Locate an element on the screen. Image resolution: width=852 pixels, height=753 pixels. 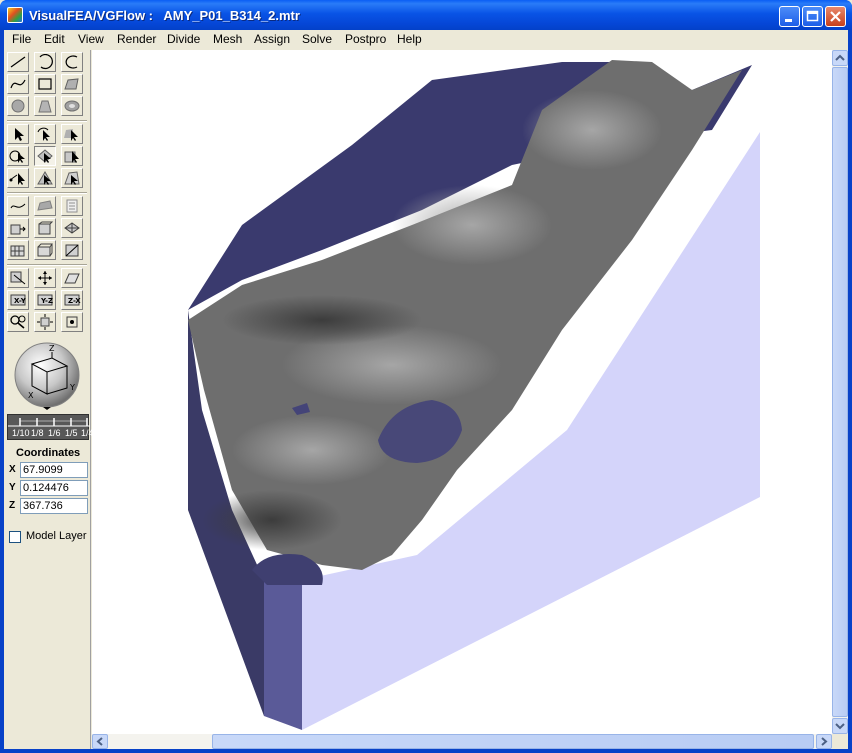
select-volume-button is located at coordinates (72, 156).